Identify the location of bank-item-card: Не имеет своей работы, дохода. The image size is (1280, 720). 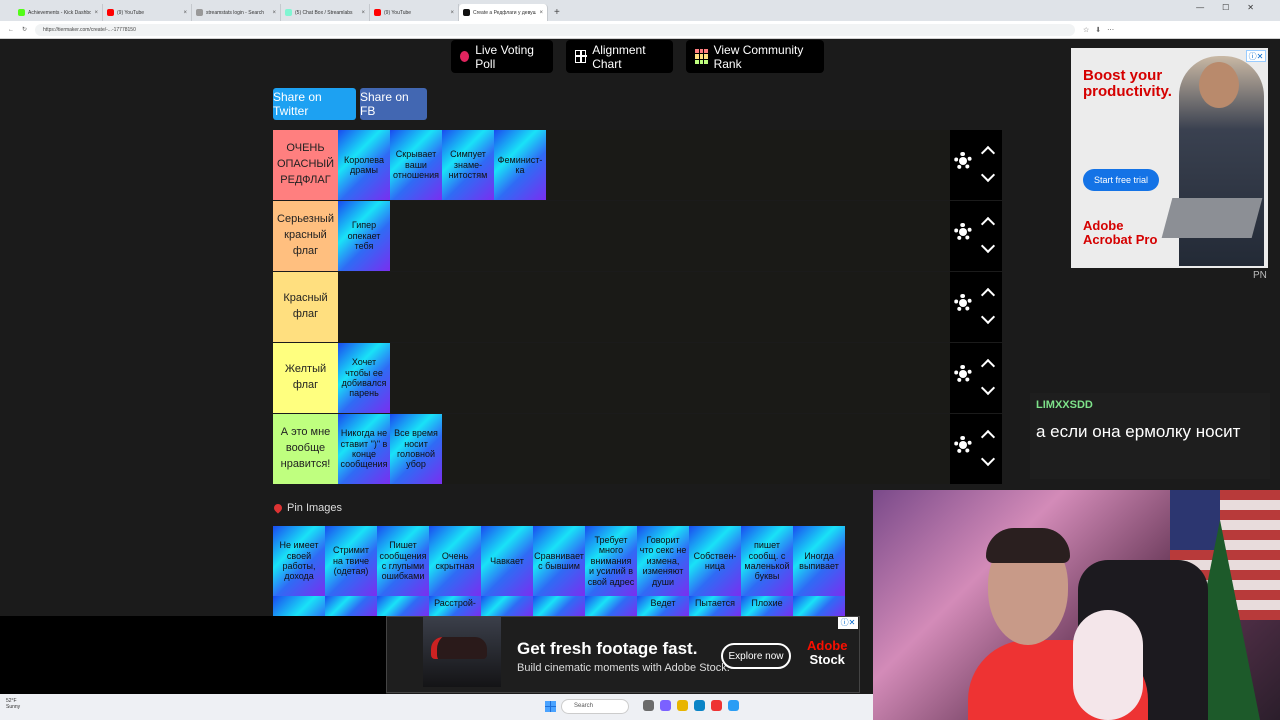
(299, 561).